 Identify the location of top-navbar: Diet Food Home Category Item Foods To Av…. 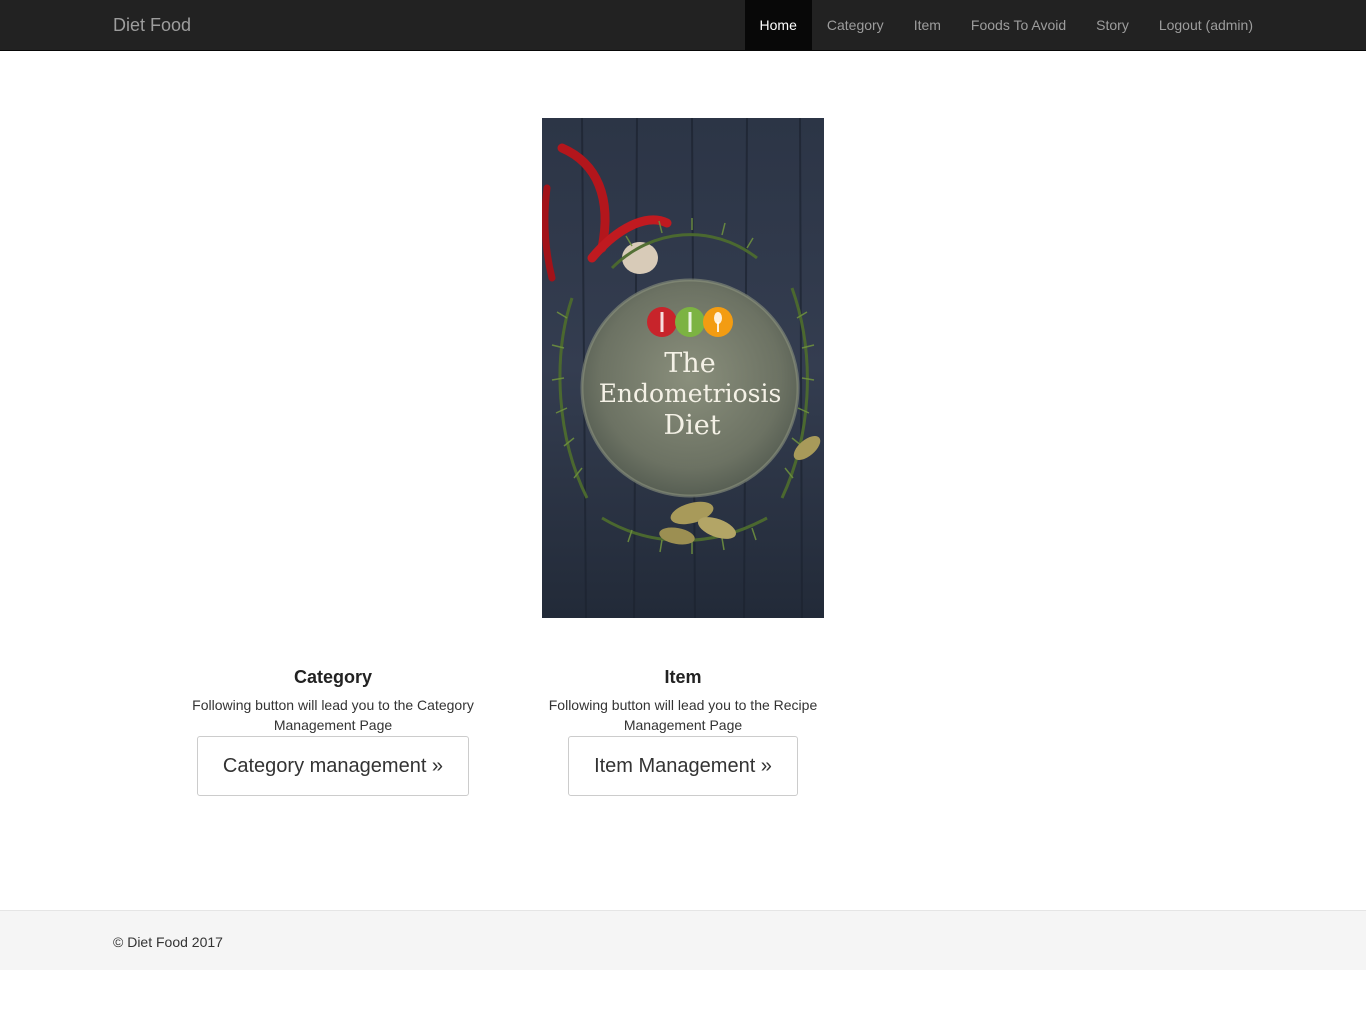
(683, 25).